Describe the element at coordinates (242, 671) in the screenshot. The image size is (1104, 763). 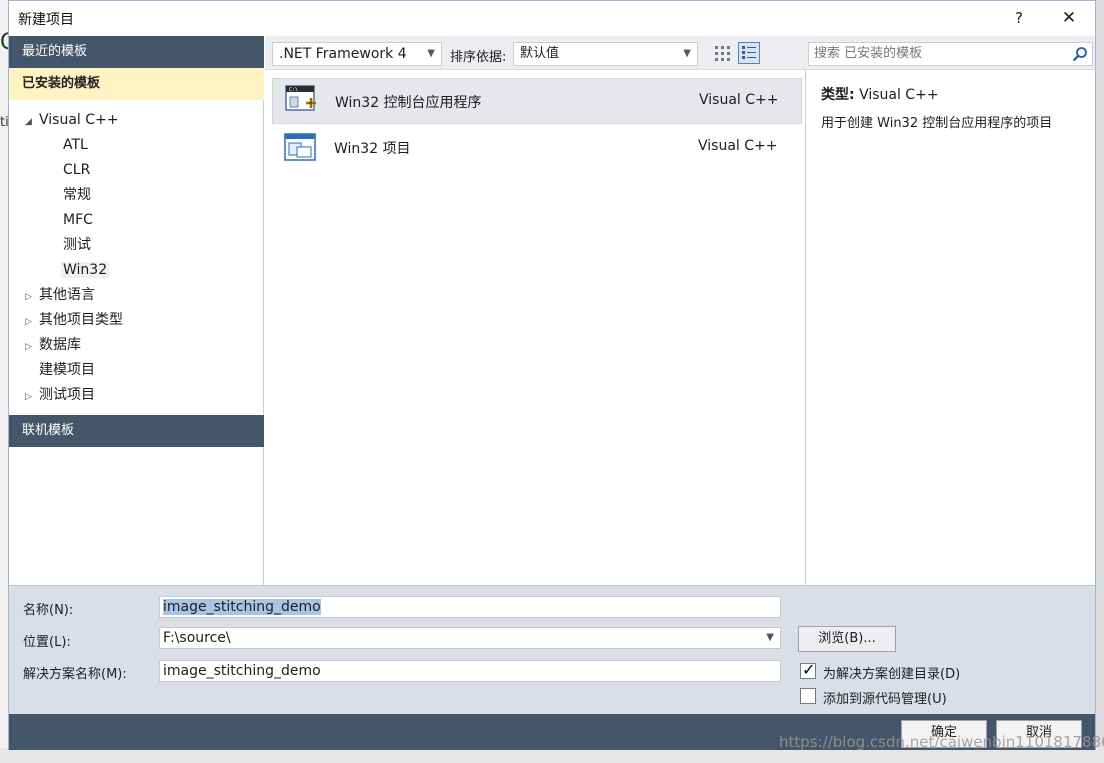
I see `solution-value: image_stitching_demo` at that location.